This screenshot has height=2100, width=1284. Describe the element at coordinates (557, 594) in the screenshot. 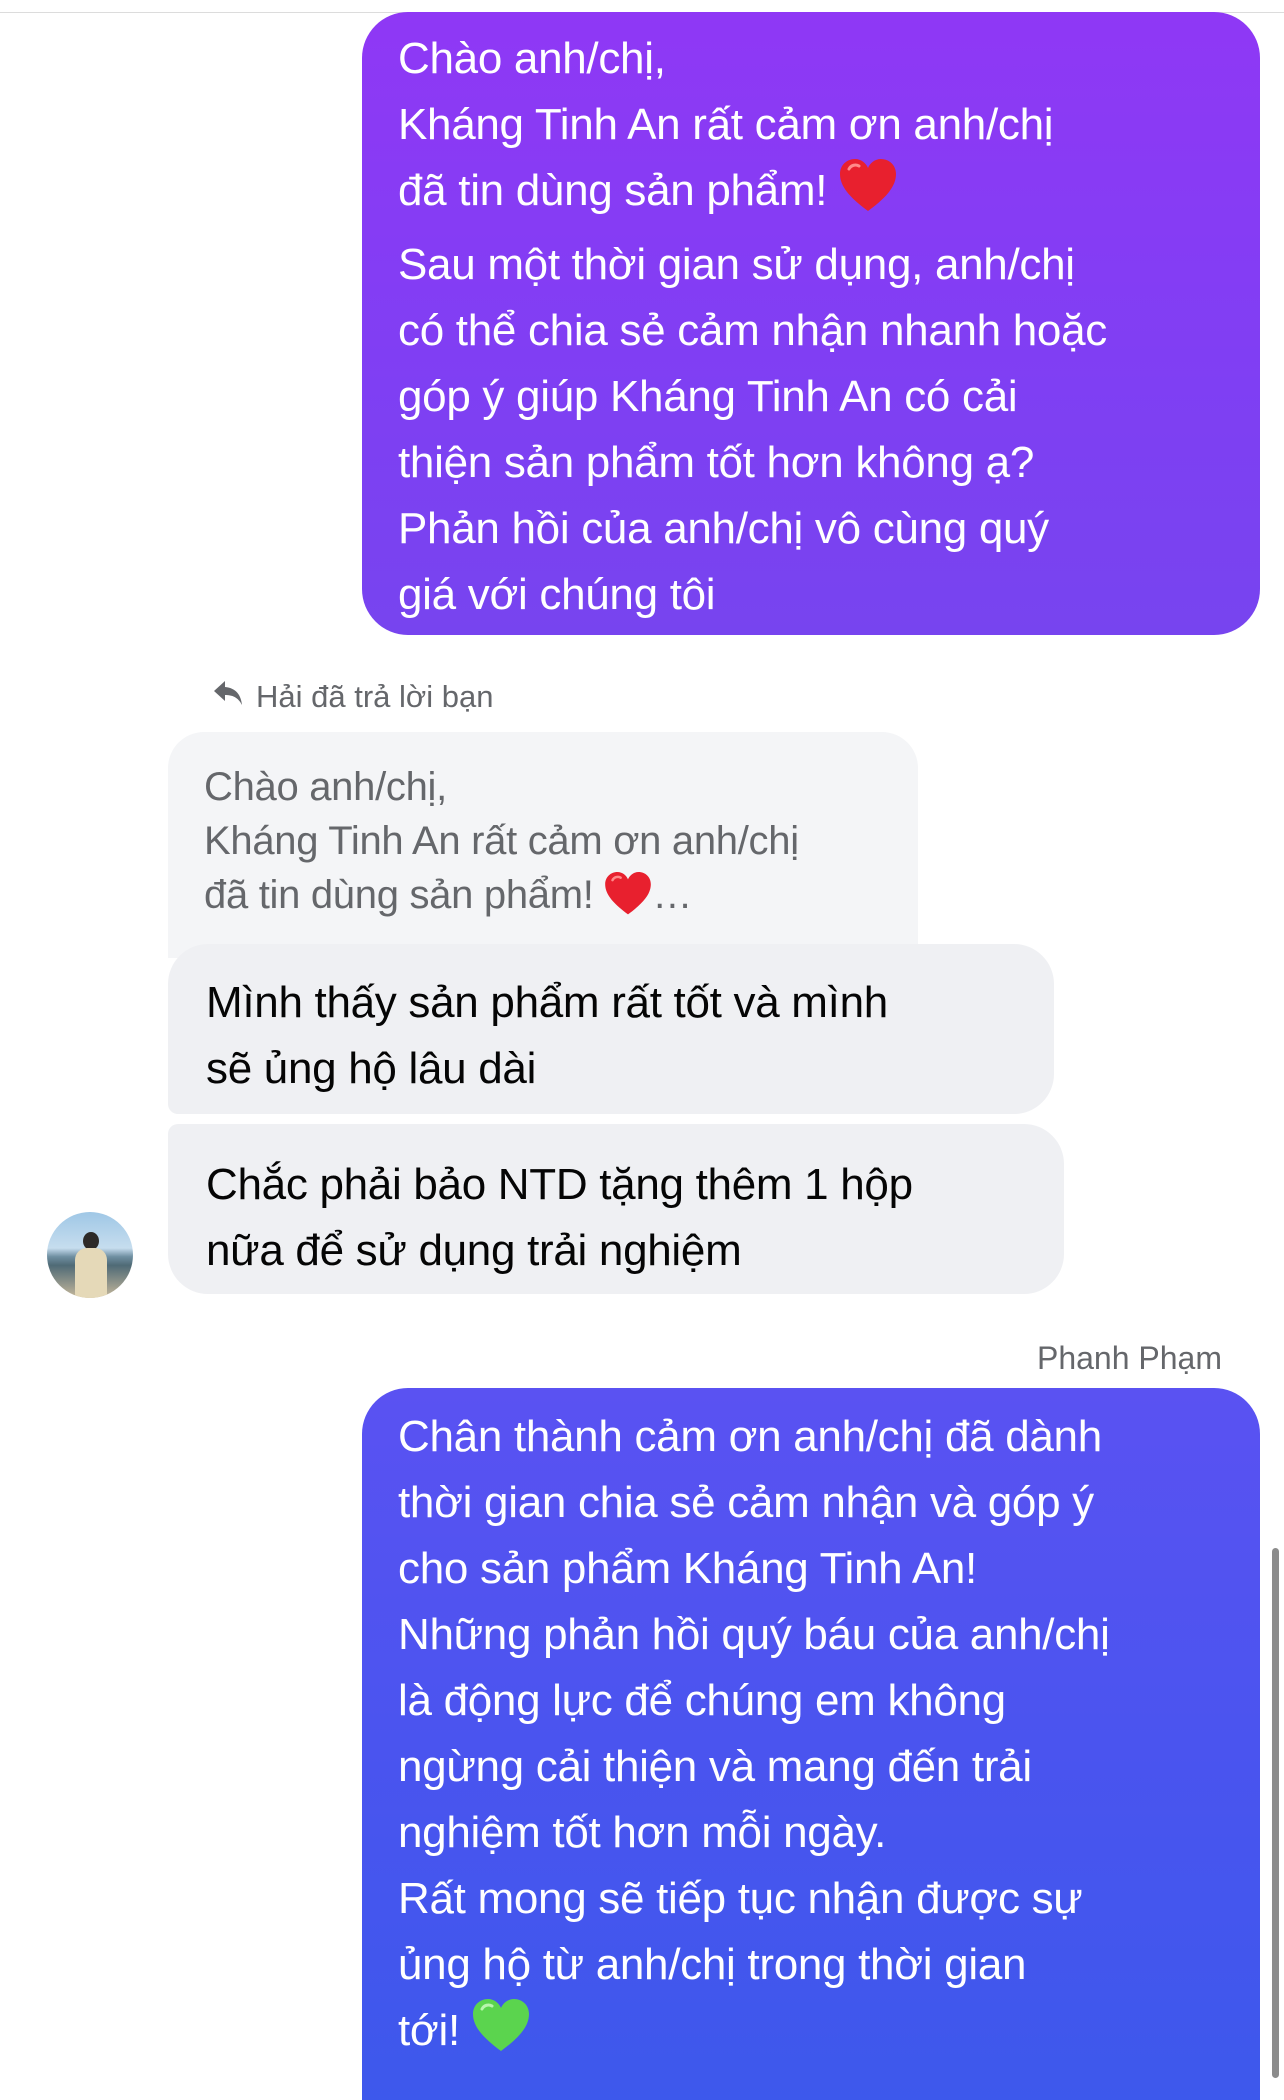

I see `message-line: giá với chúng tôi` at that location.